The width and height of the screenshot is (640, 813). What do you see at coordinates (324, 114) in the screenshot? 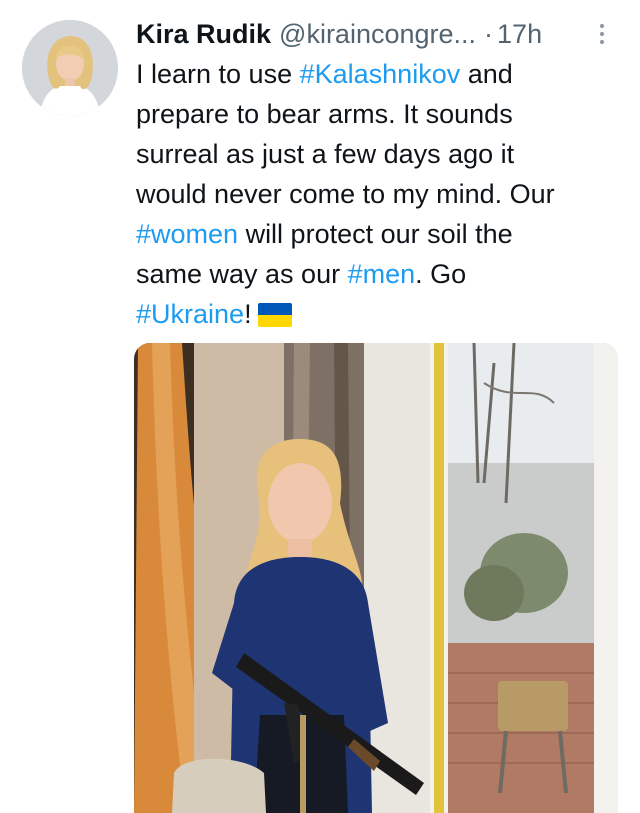
I see `tweet-text-segment: prepare to bear arms. It sounds` at bounding box center [324, 114].